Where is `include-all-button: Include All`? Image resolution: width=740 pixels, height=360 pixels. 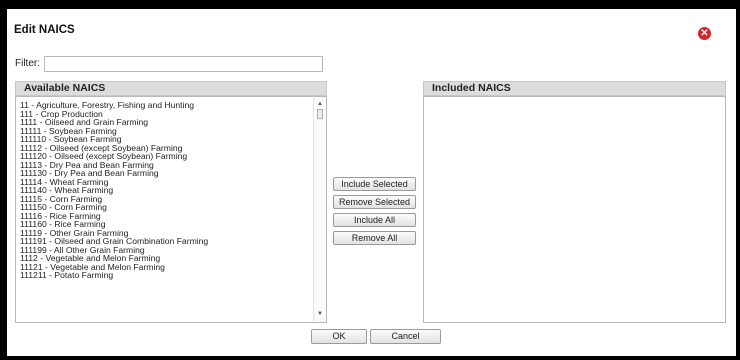 include-all-button: Include All is located at coordinates (374, 220).